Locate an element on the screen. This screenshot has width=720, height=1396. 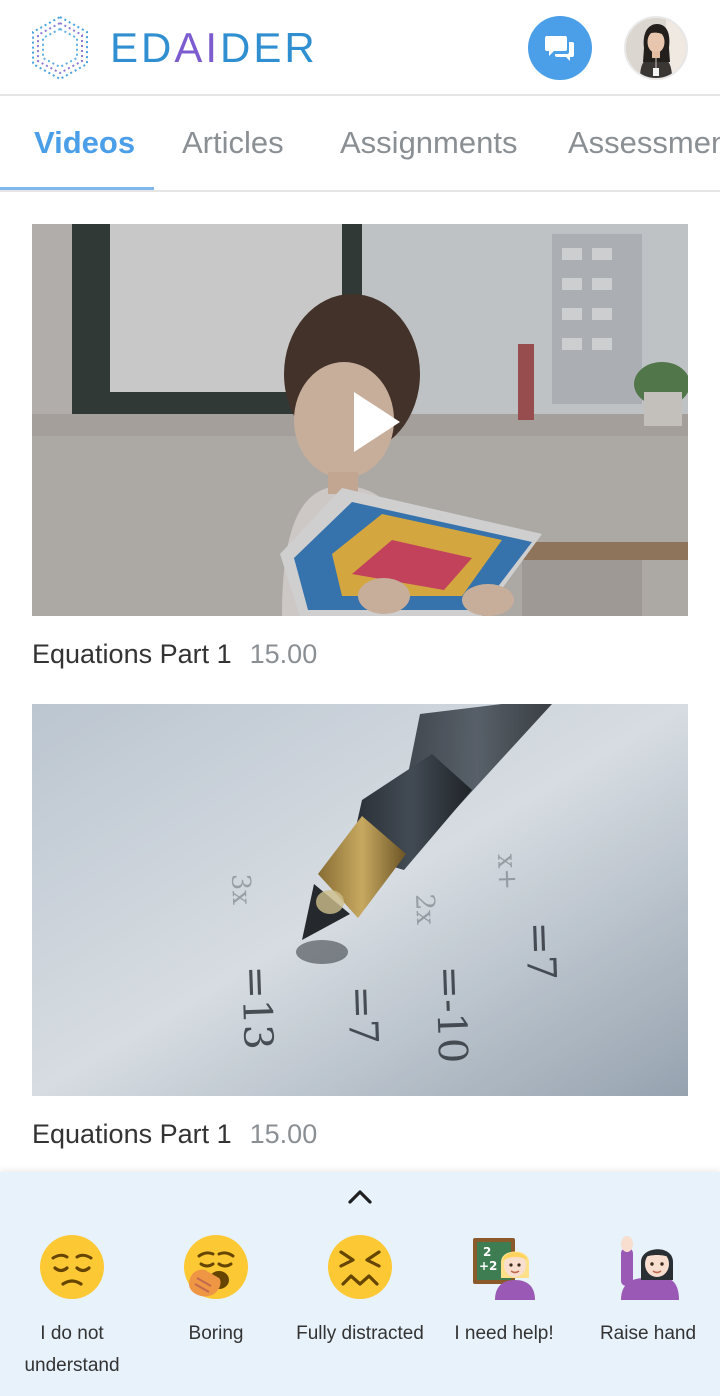
reaction-fully-distracted: Fully distracted is located at coordinates (360, 1292).